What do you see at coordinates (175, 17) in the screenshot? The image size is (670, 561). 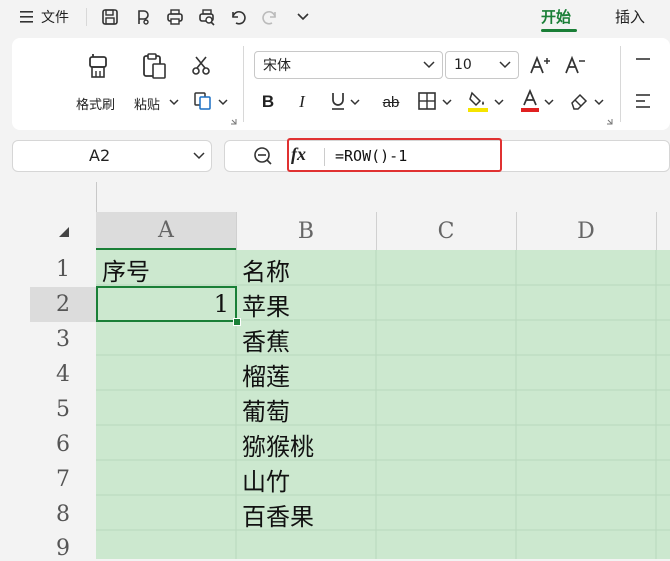 I see `print-icon` at bounding box center [175, 17].